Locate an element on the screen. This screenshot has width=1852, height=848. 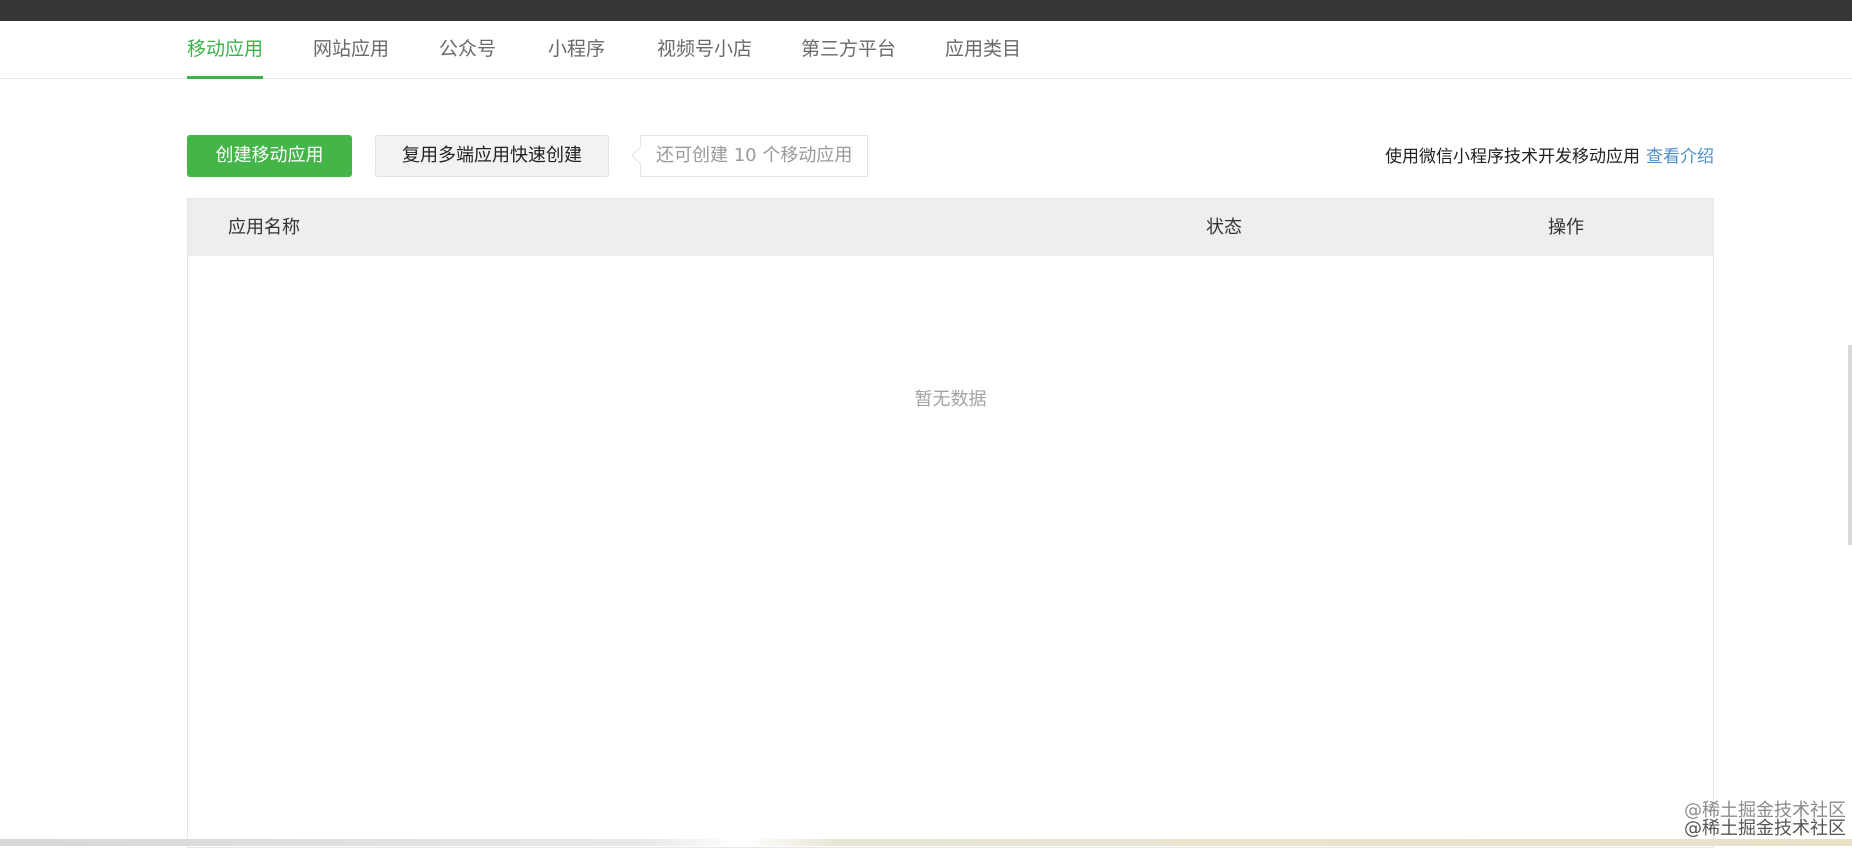
column-app-name: 应用名称 is located at coordinates (264, 227).